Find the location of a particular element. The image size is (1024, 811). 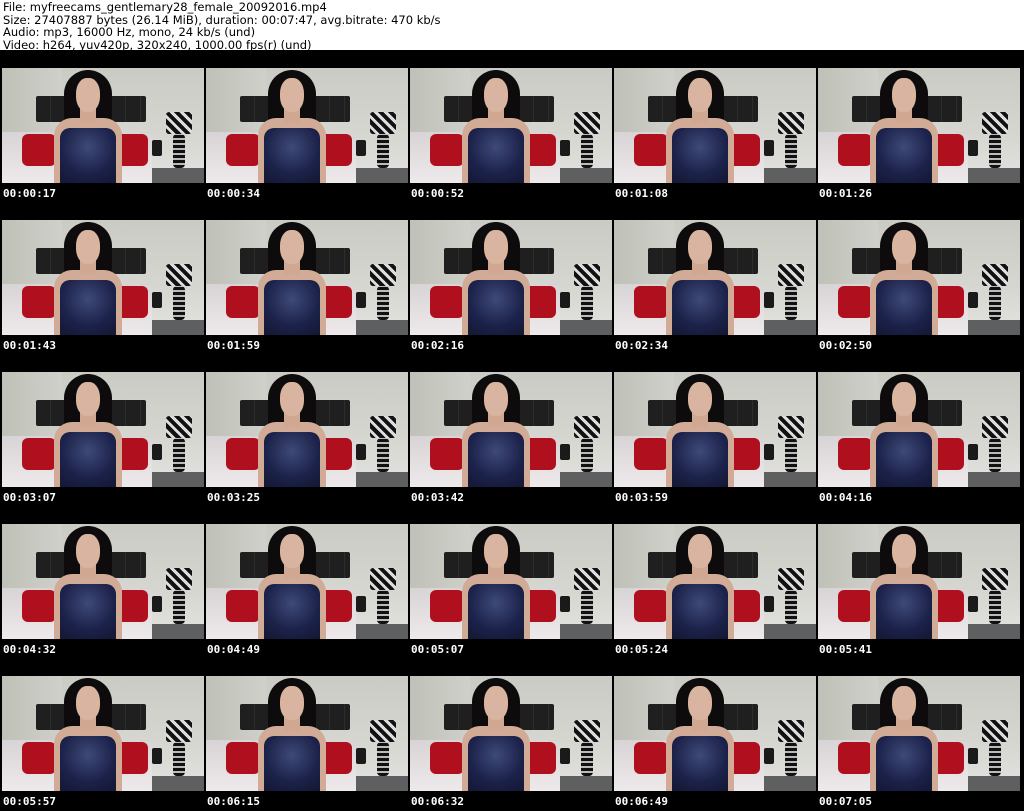

frame-timestamp: 00:06:15 is located at coordinates (233, 801).